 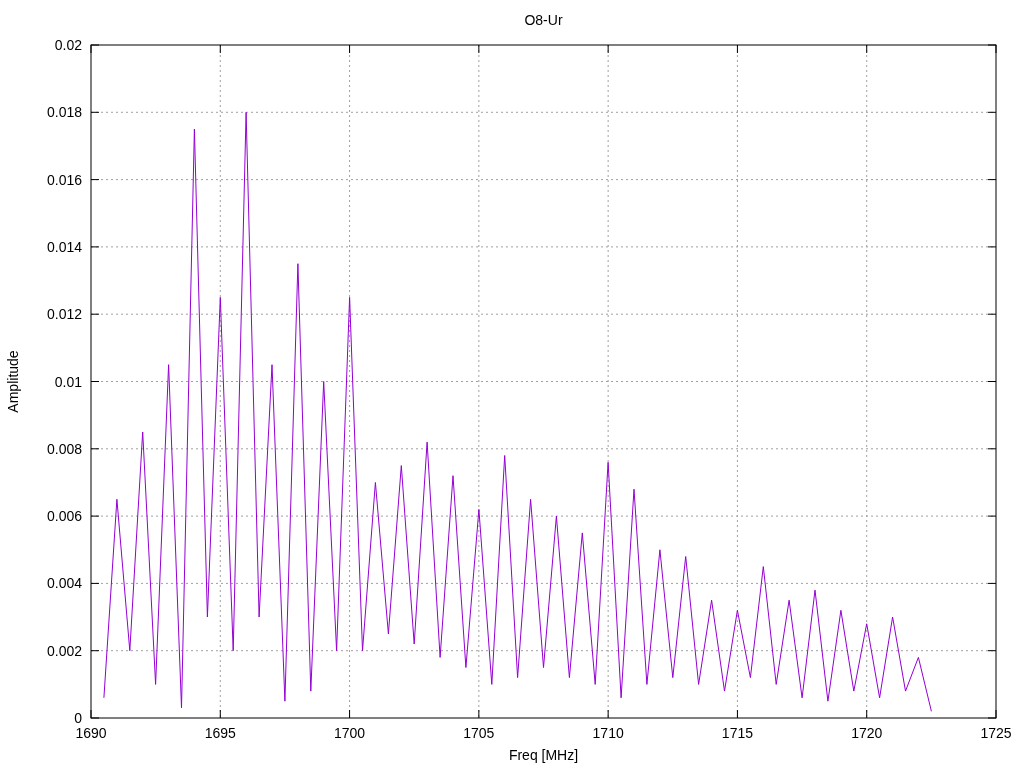 What do you see at coordinates (608, 733) in the screenshot?
I see `tick-label: 1710` at bounding box center [608, 733].